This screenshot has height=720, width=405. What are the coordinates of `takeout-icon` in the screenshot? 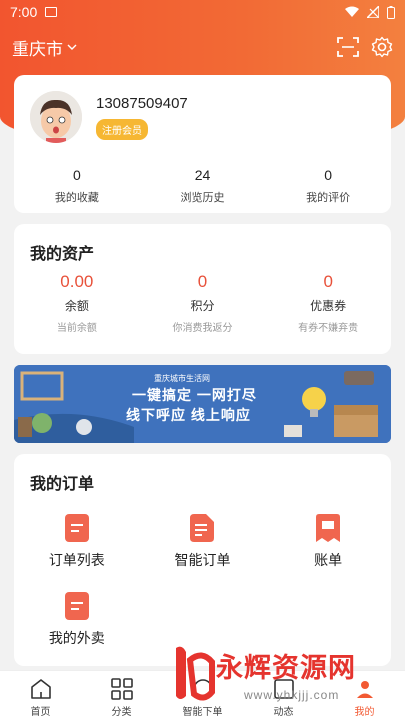 It's located at (76, 606).